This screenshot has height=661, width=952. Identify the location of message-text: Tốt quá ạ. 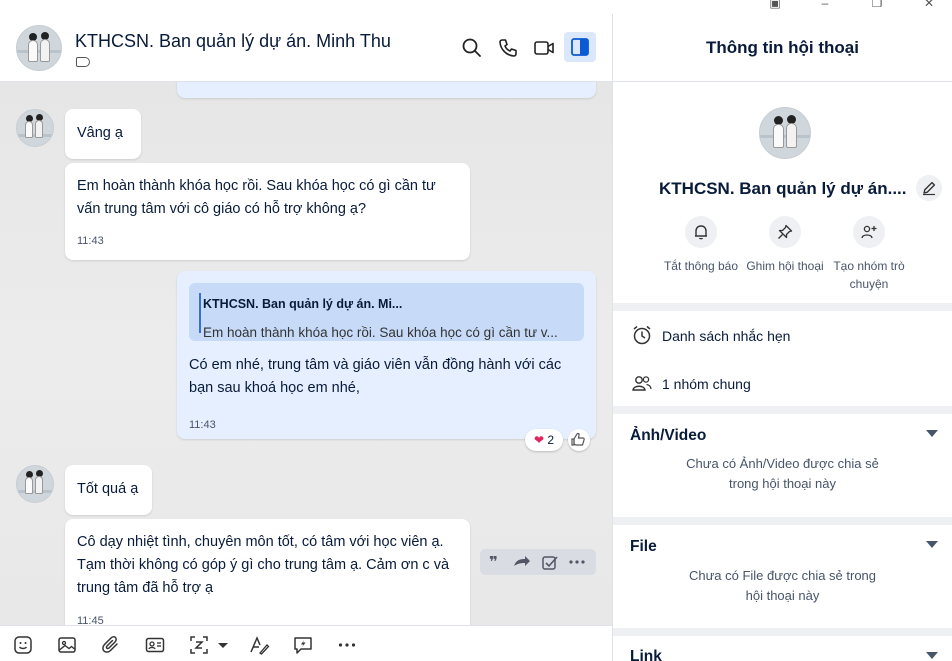
(108, 489).